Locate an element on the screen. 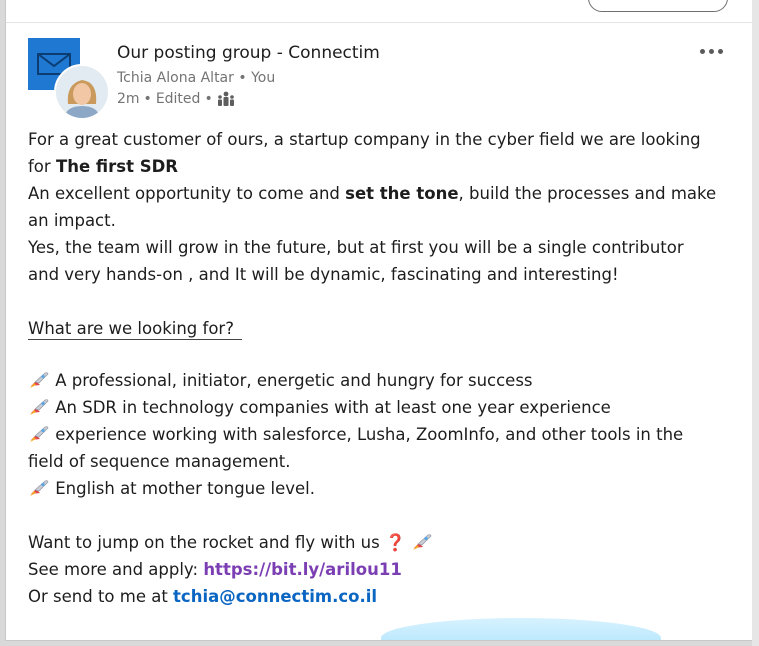 The width and height of the screenshot is (759, 646). edited-label: Edited is located at coordinates (178, 99).